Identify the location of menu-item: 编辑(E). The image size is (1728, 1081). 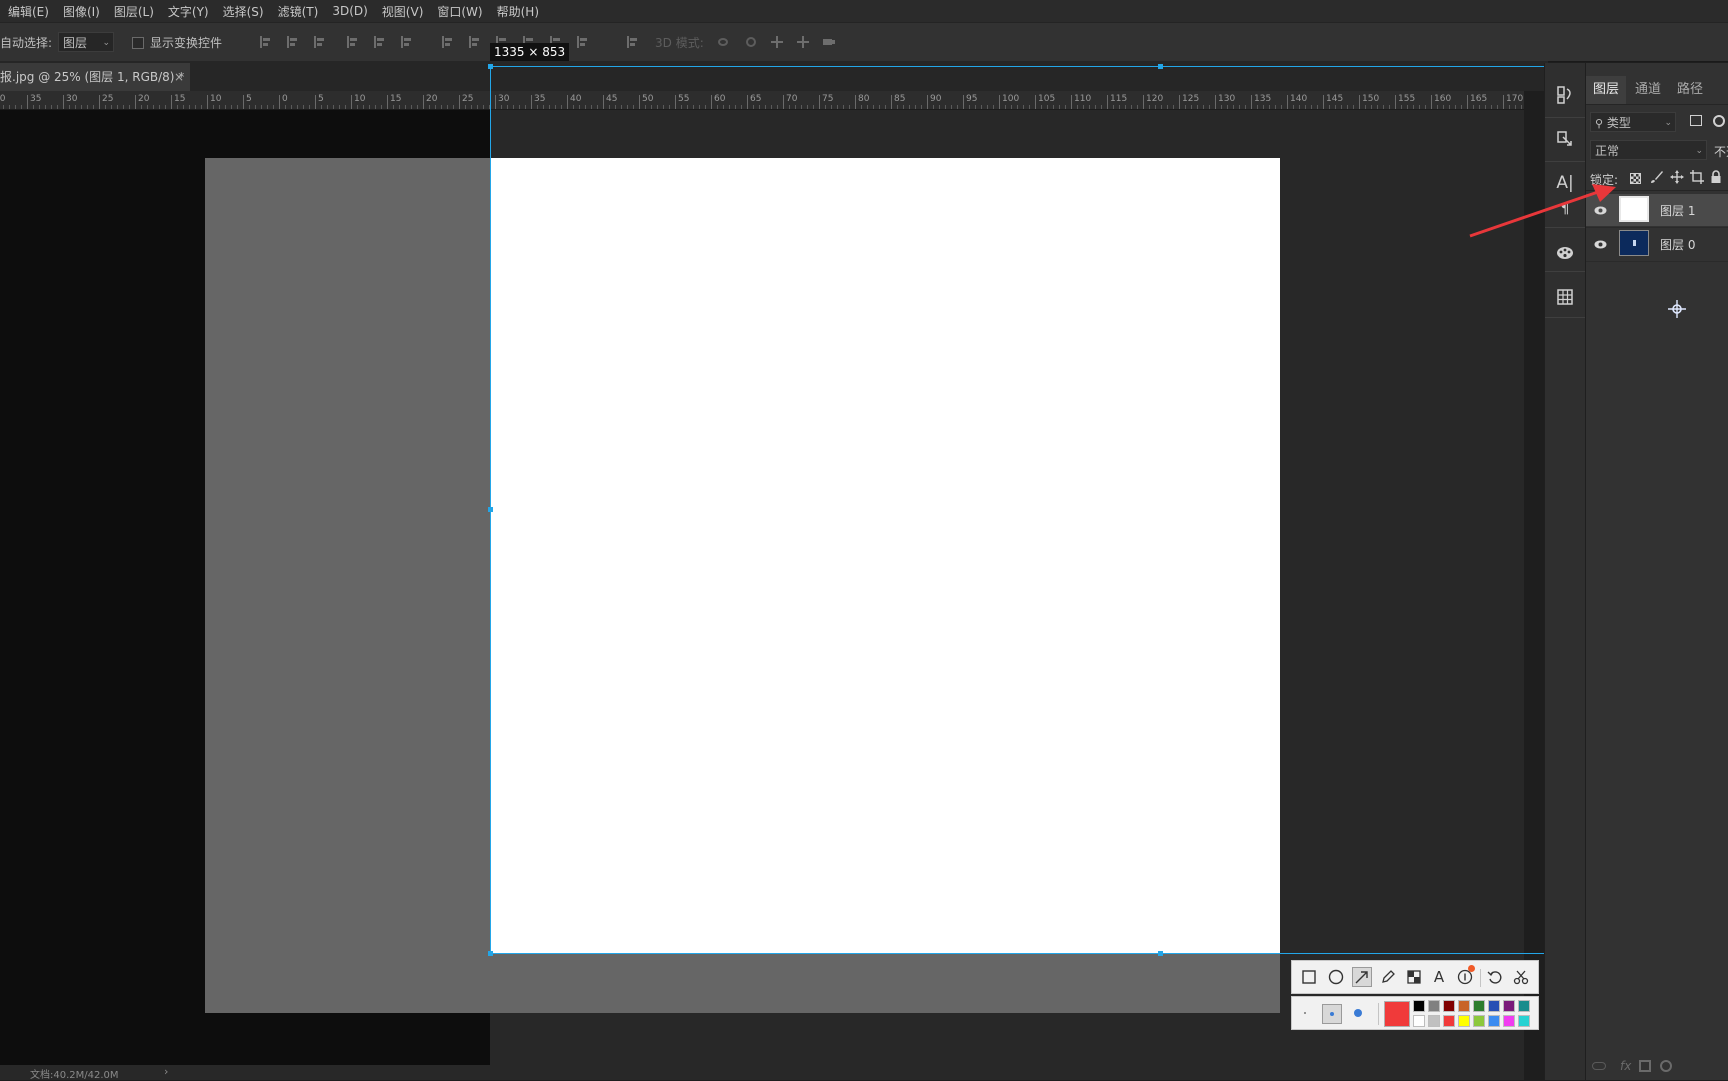
(28, 11).